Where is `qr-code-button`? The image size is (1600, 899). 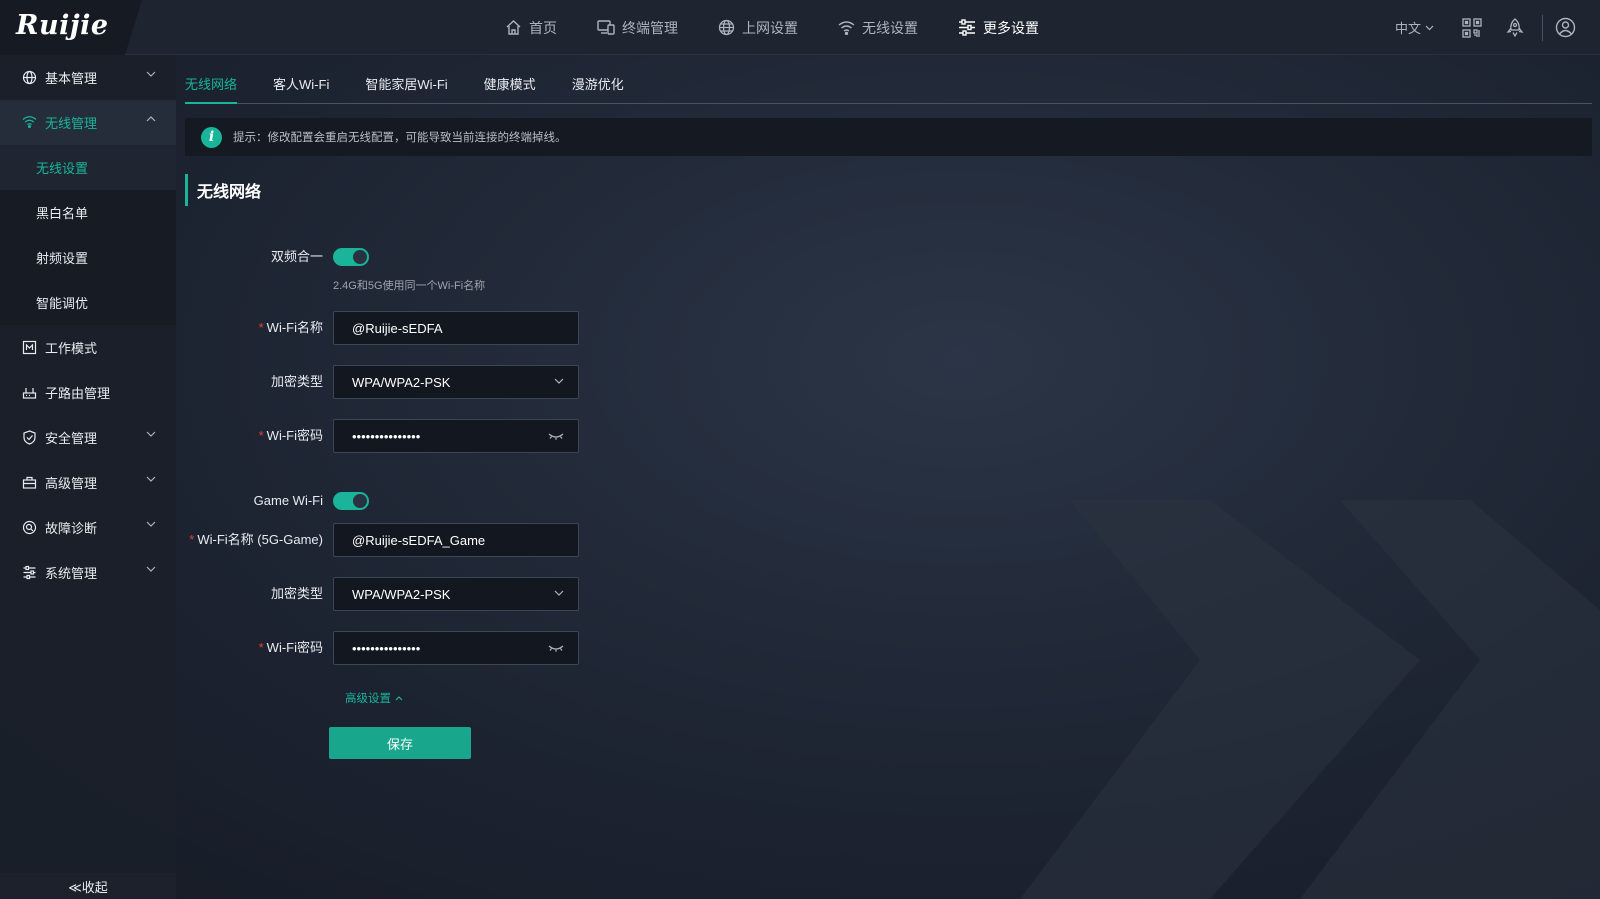 qr-code-button is located at coordinates (1472, 27).